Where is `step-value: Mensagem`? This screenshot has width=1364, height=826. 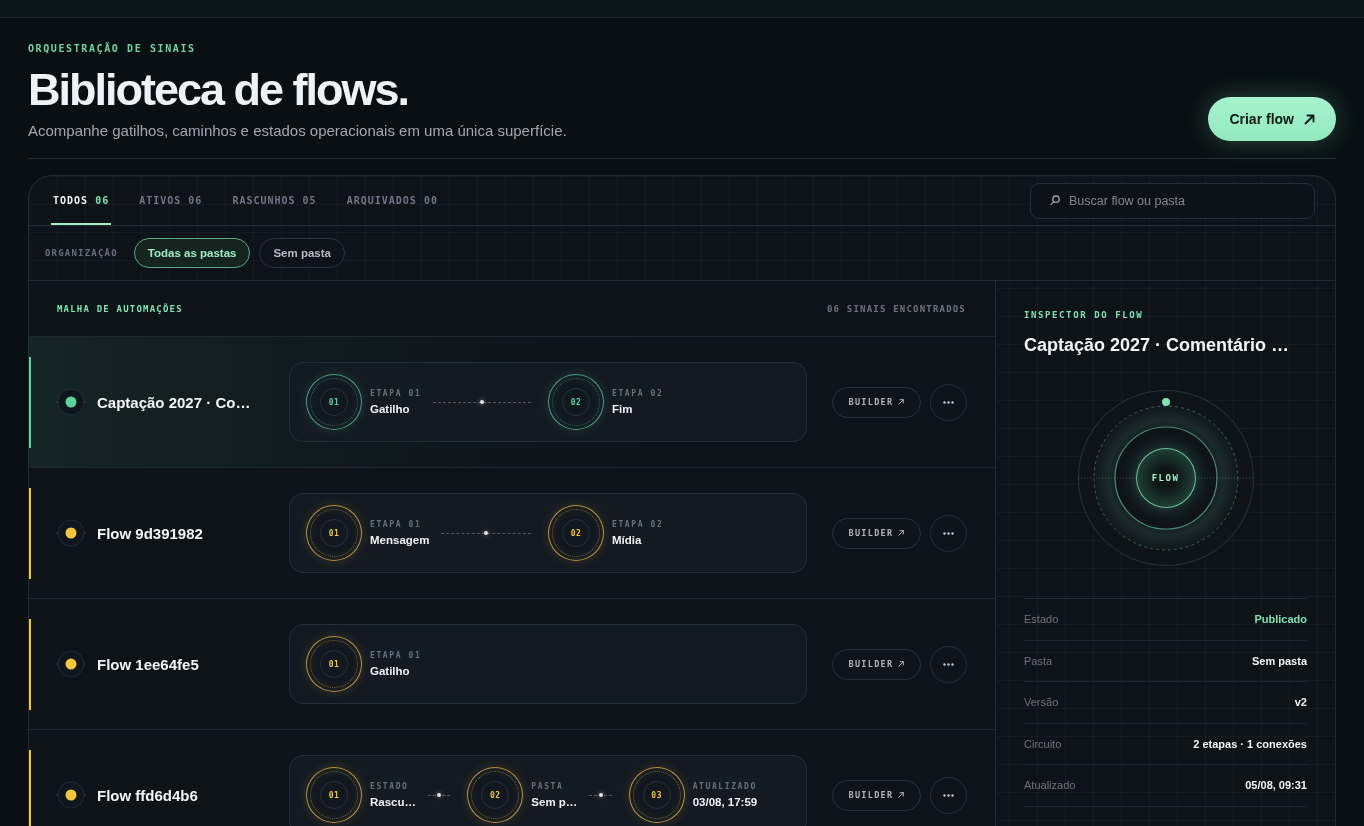
step-value: Mensagem is located at coordinates (400, 540).